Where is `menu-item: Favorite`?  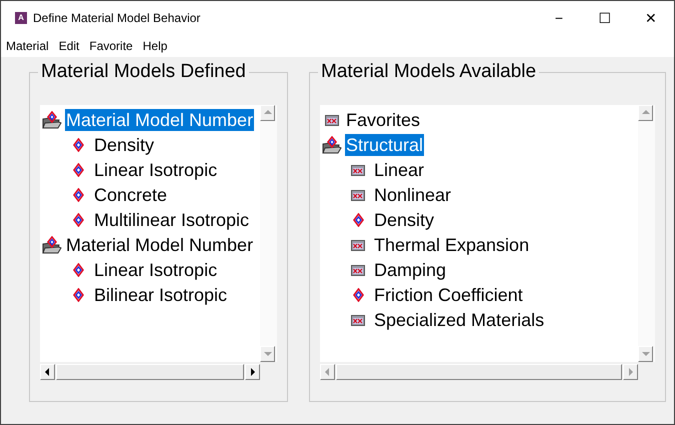
menu-item: Favorite is located at coordinates (111, 46).